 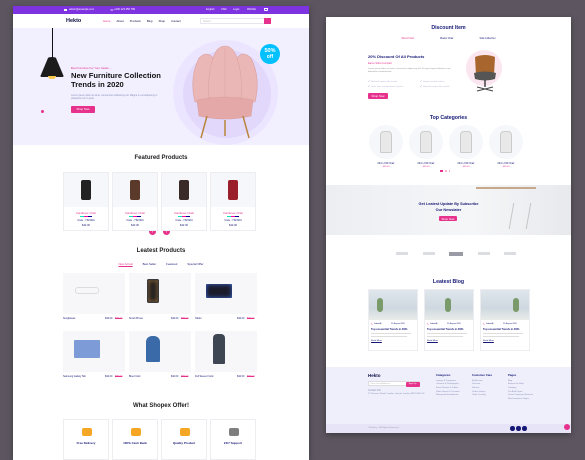 What do you see at coordinates (369, 86) in the screenshot?
I see `check-icon: ✓` at bounding box center [369, 86].